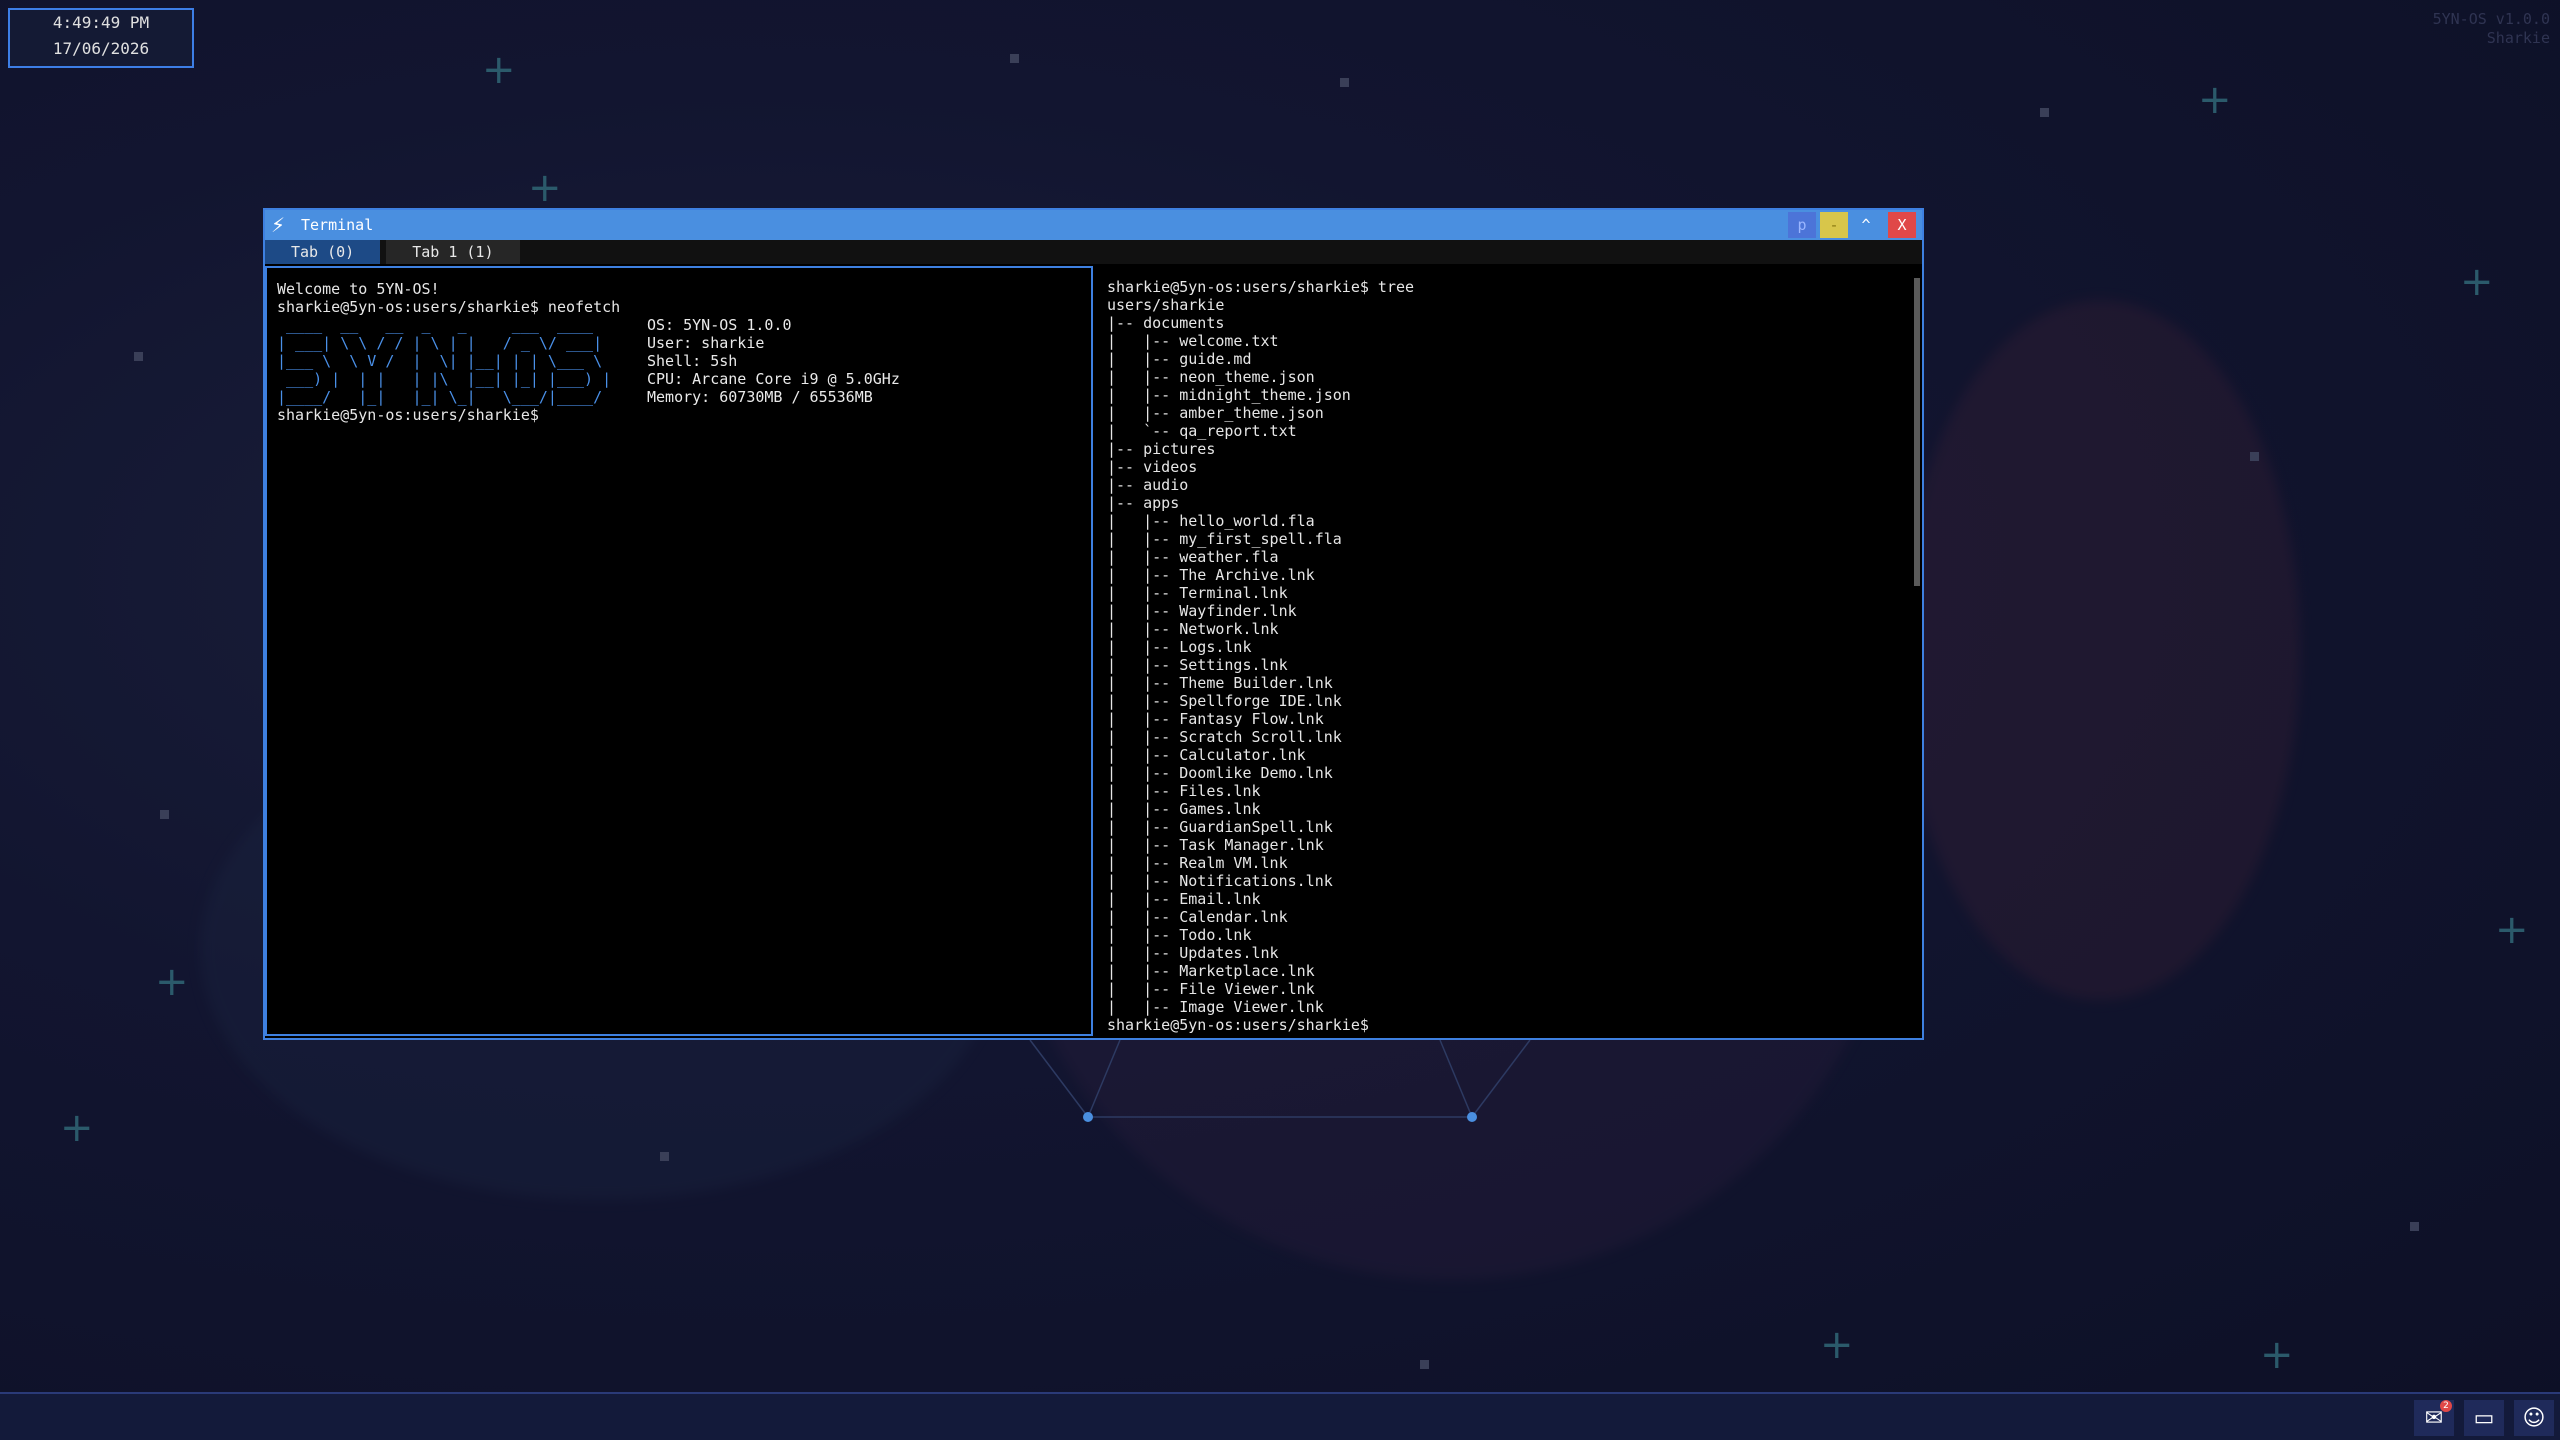 Image resolution: width=2560 pixels, height=1440 pixels. What do you see at coordinates (719, 325) in the screenshot?
I see `info-line: OS: 5YN-OS 1.0.0` at bounding box center [719, 325].